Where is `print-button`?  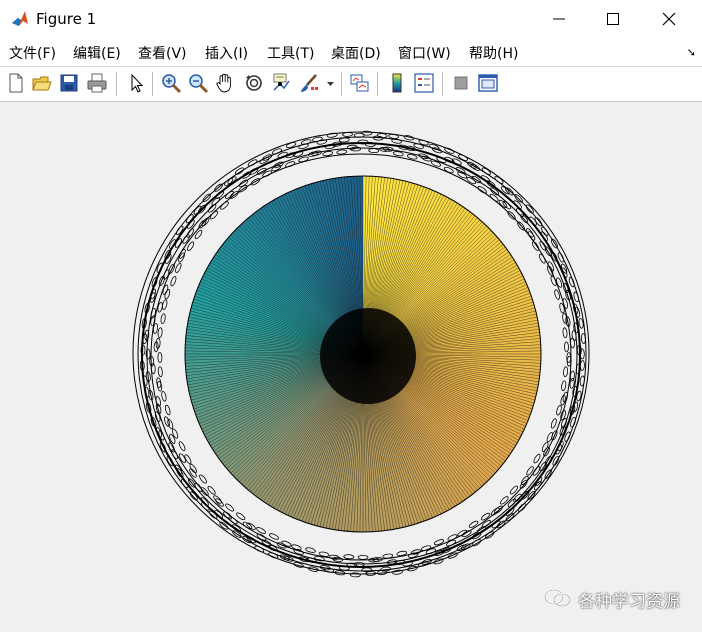
print-button is located at coordinates (97, 83).